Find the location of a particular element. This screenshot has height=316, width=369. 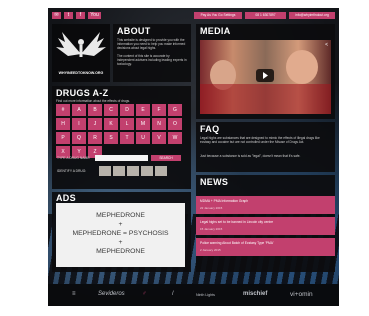

letter-button: F is located at coordinates (159, 110).